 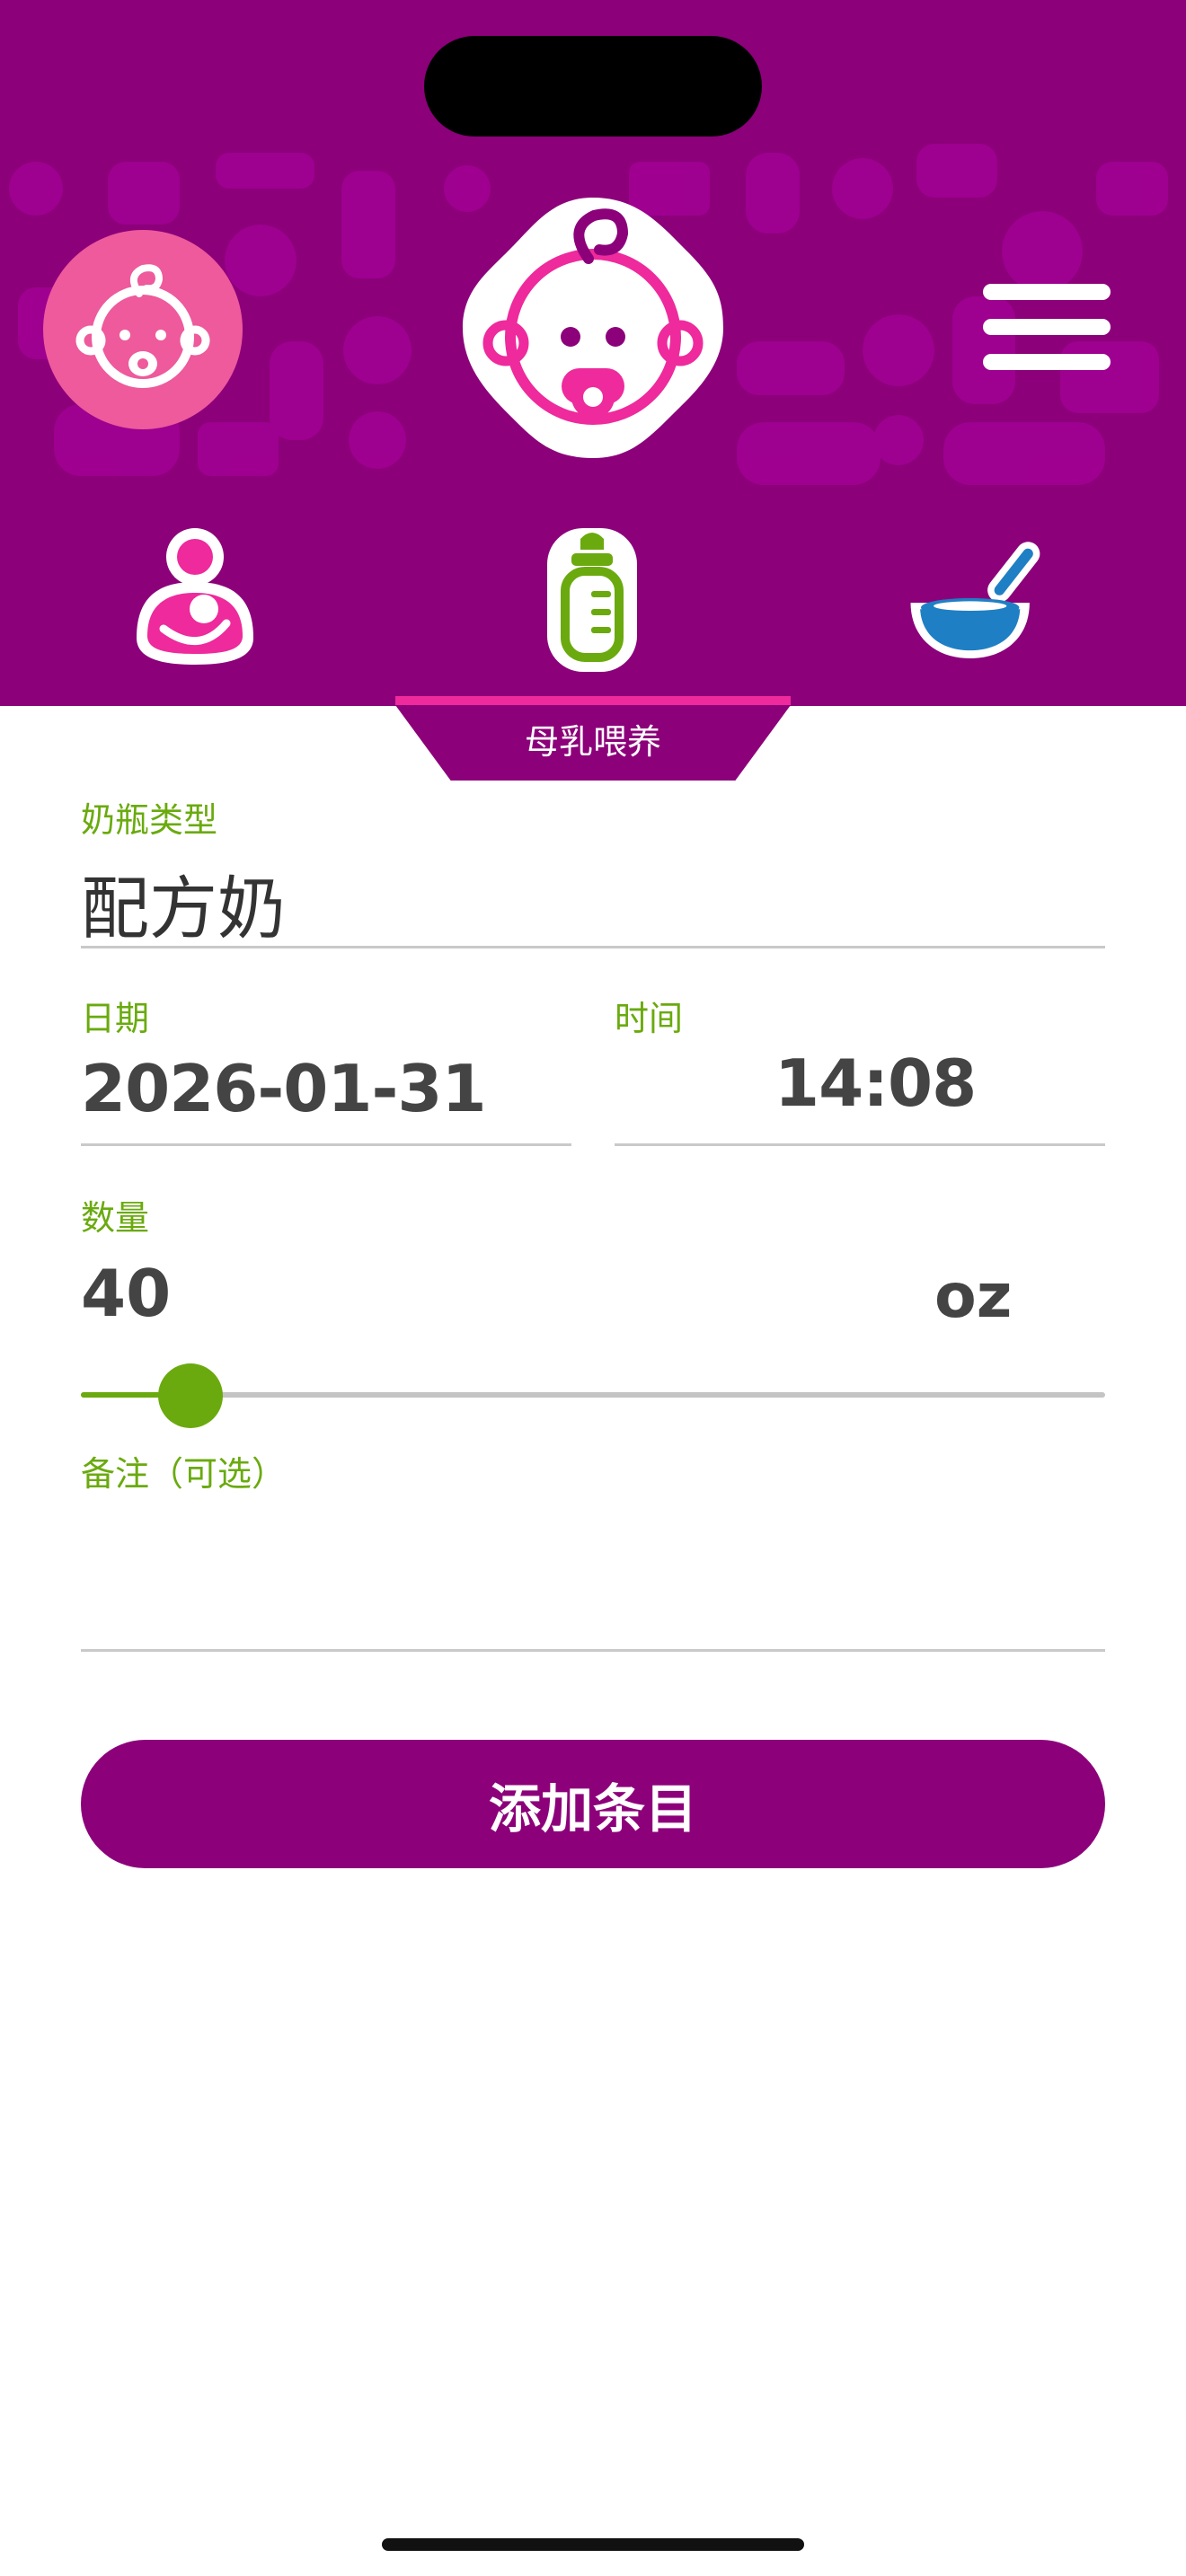 What do you see at coordinates (126, 1293) in the screenshot?
I see `quantity-value: 40` at bounding box center [126, 1293].